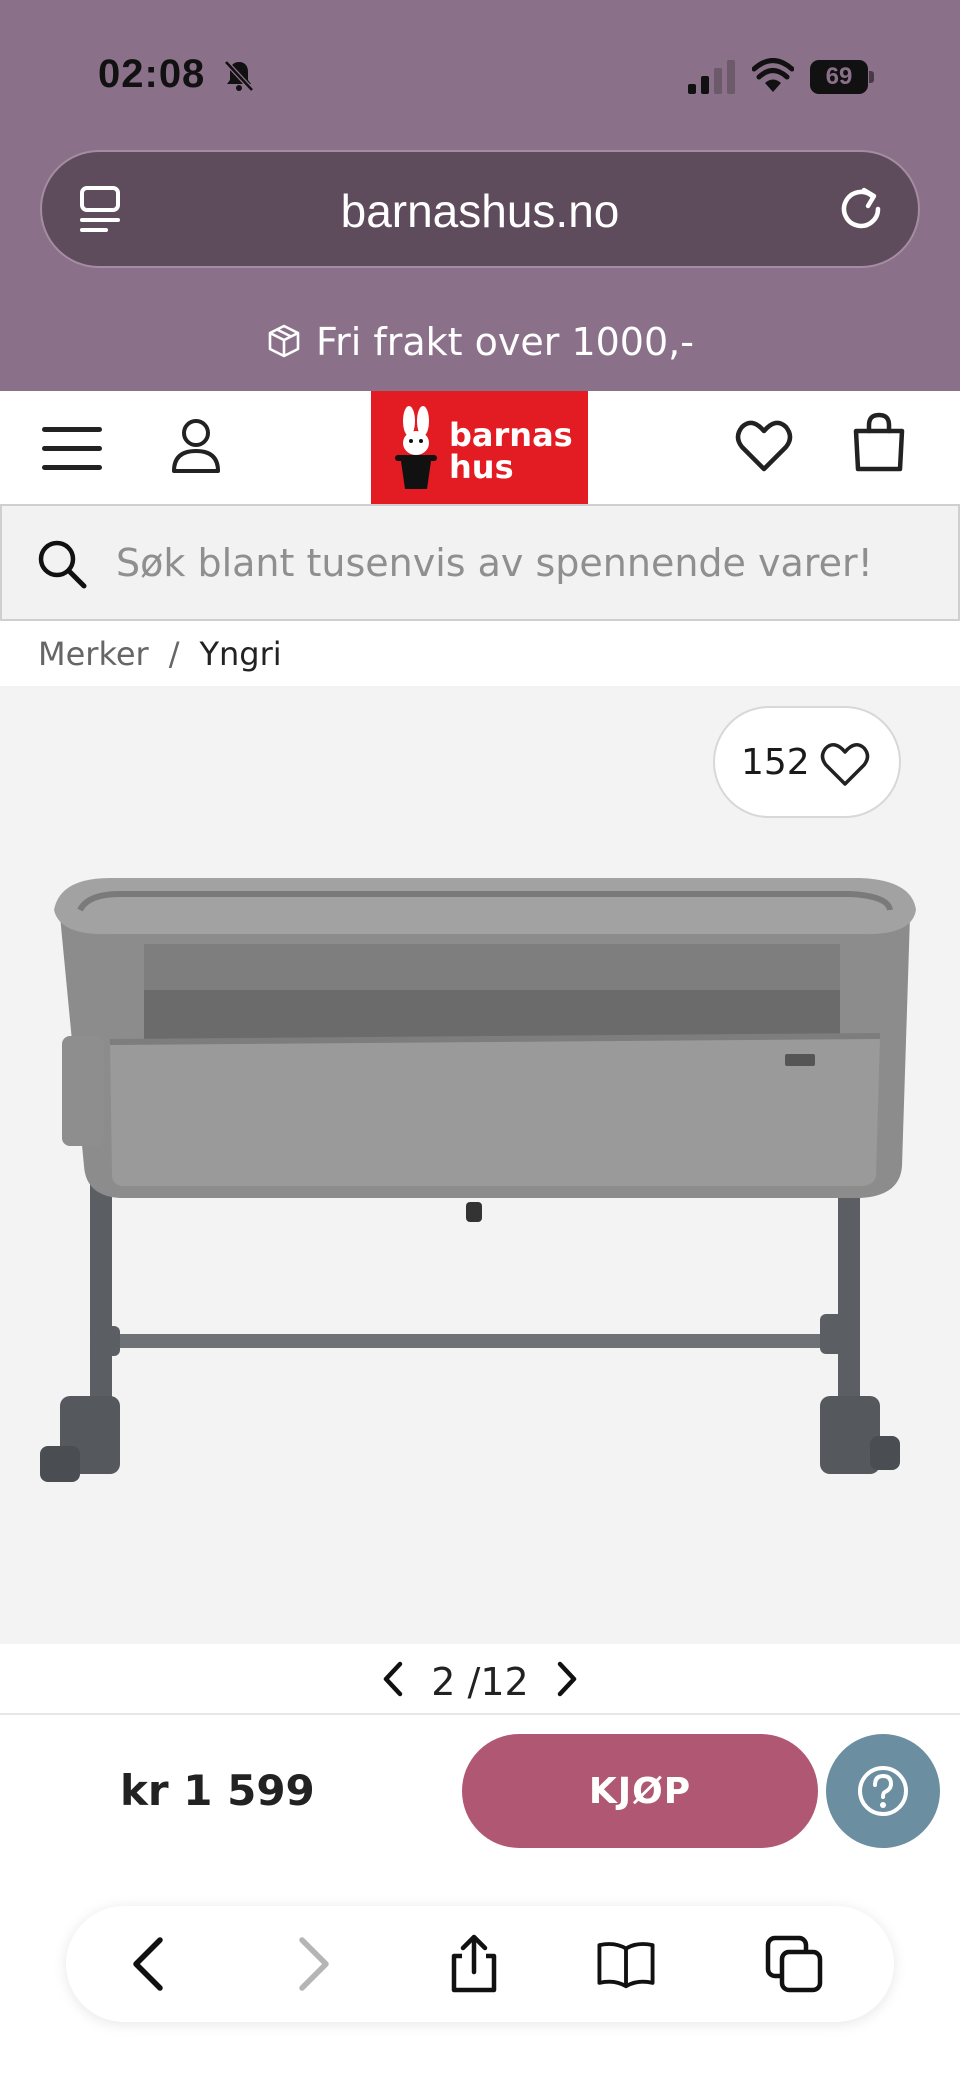  Describe the element at coordinates (839, 77) in the screenshot. I see `battery-level: 69` at that location.